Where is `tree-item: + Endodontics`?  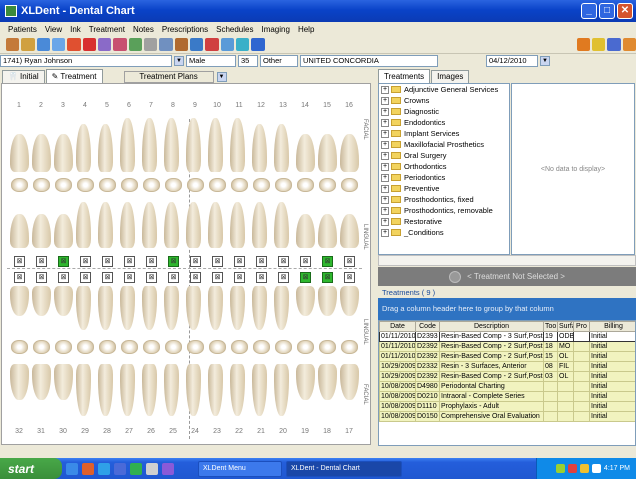 tree-item: + Endodontics is located at coordinates (444, 122).